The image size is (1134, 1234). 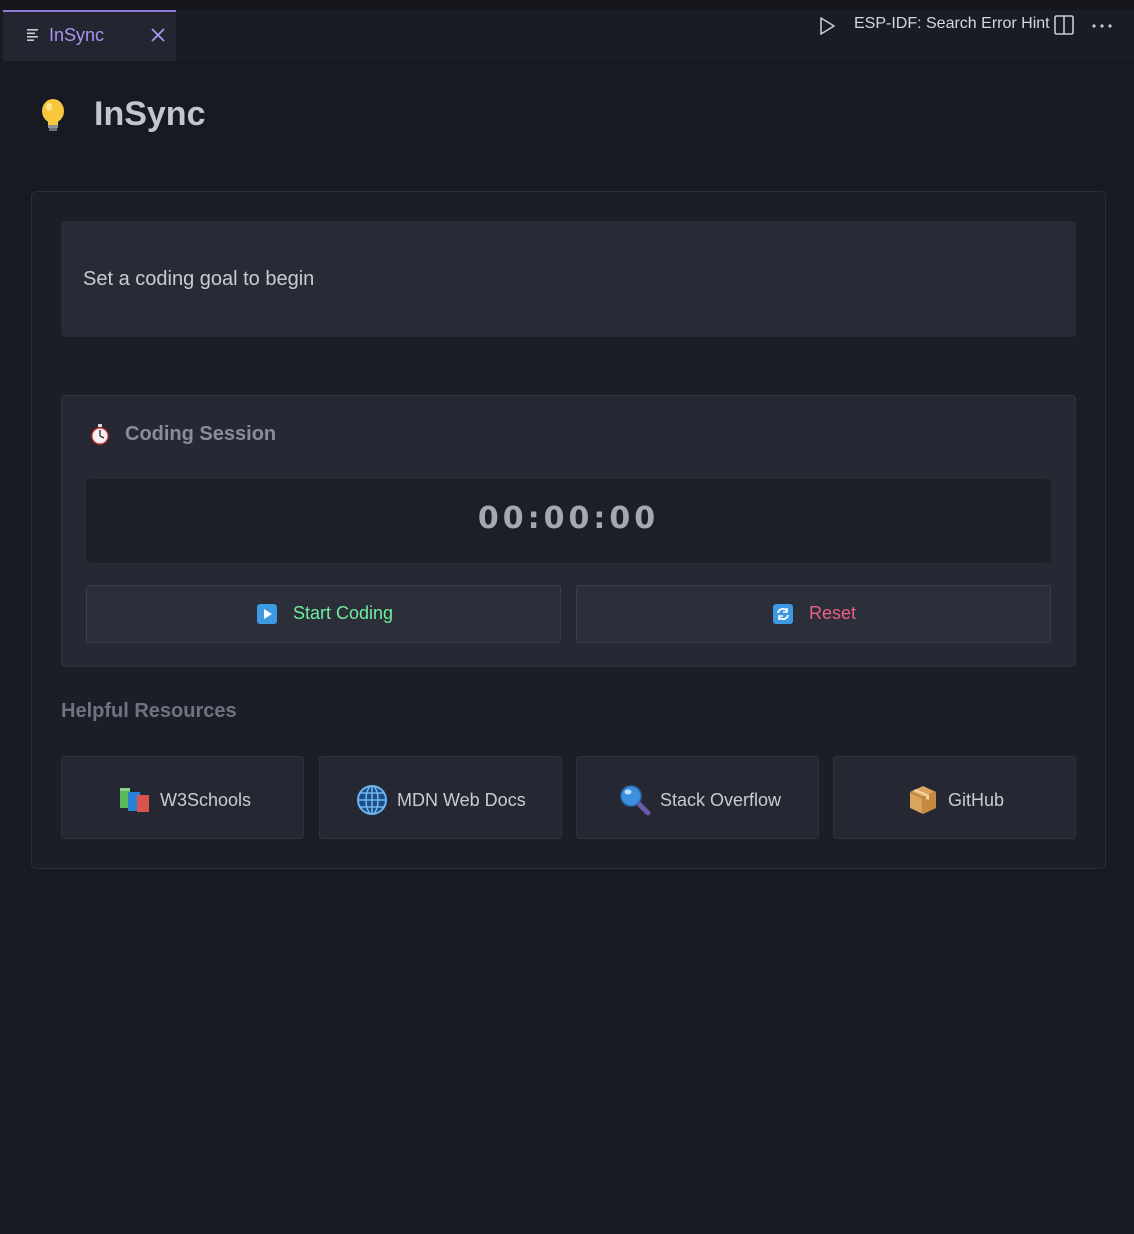 What do you see at coordinates (201, 434) in the screenshot?
I see `session-title: Coding Session` at bounding box center [201, 434].